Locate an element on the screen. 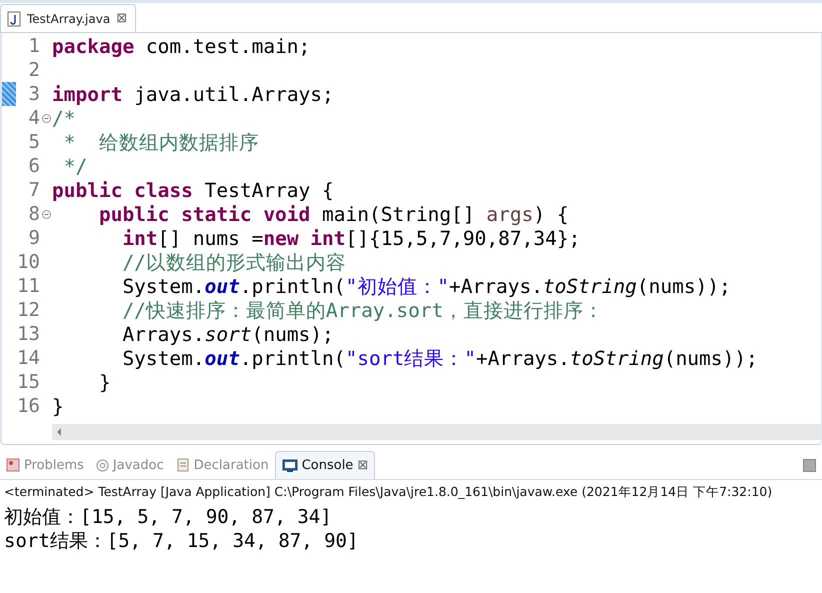  code-line: */ is located at coordinates (75, 166).